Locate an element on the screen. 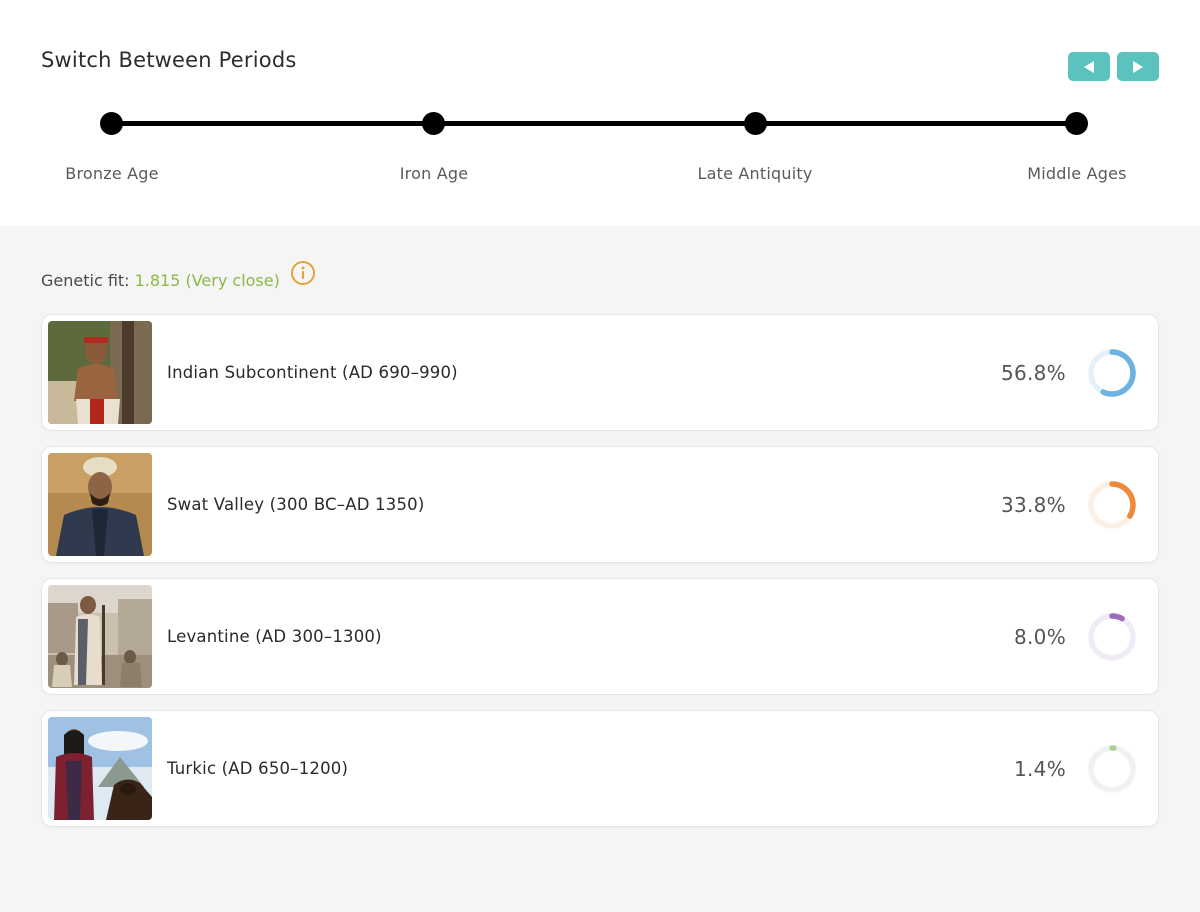  timeline-dot-middle-ages is located at coordinates (1076, 123).